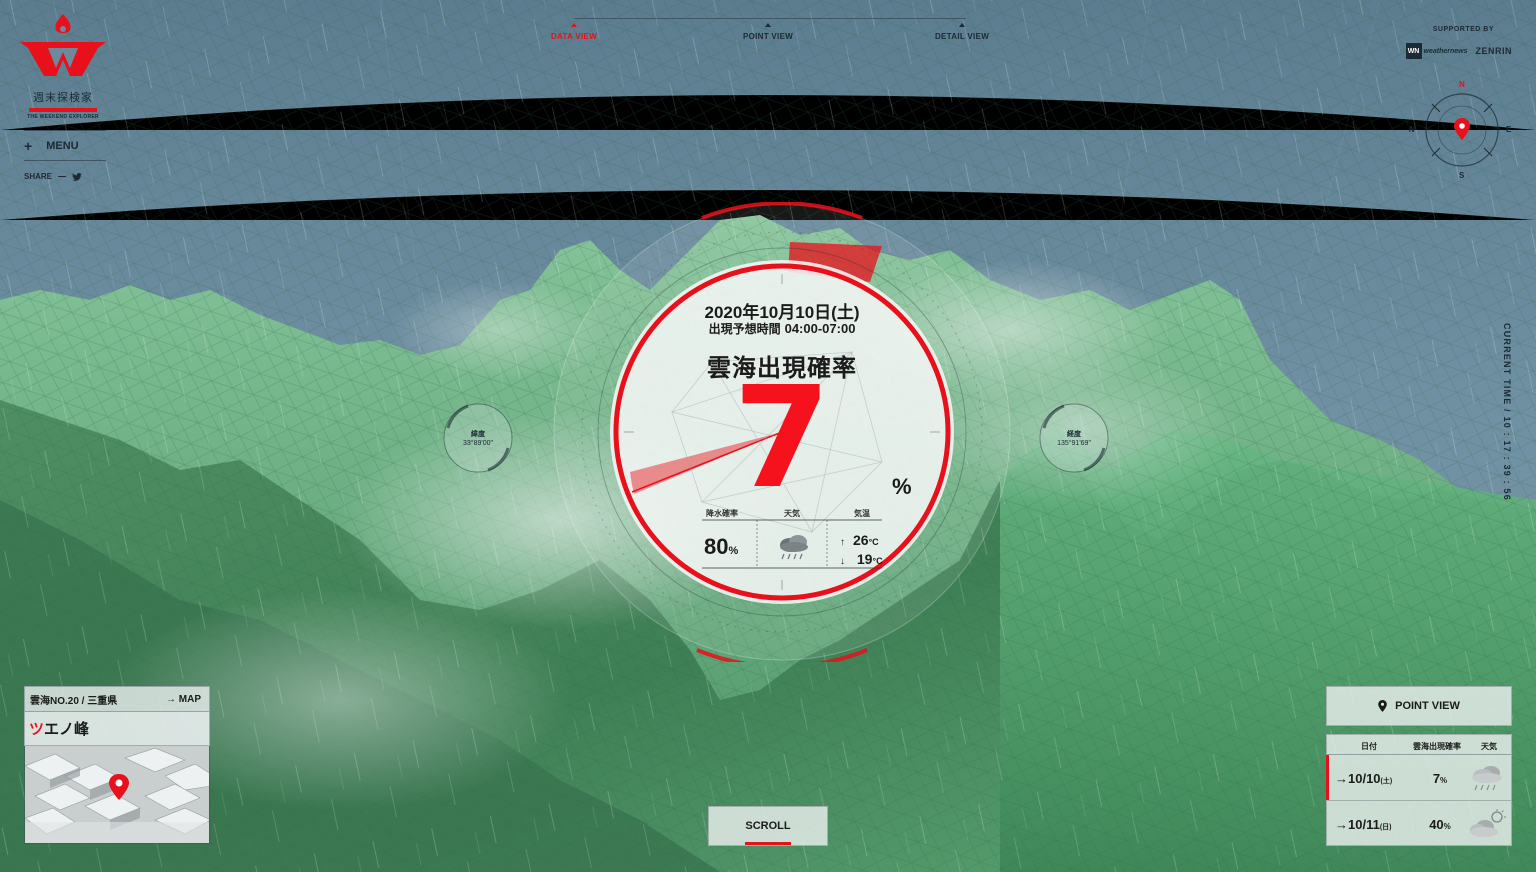 Image resolution: width=1536 pixels, height=872 pixels. Describe the element at coordinates (77, 176) in the screenshot. I see `twitter-icon` at that location.